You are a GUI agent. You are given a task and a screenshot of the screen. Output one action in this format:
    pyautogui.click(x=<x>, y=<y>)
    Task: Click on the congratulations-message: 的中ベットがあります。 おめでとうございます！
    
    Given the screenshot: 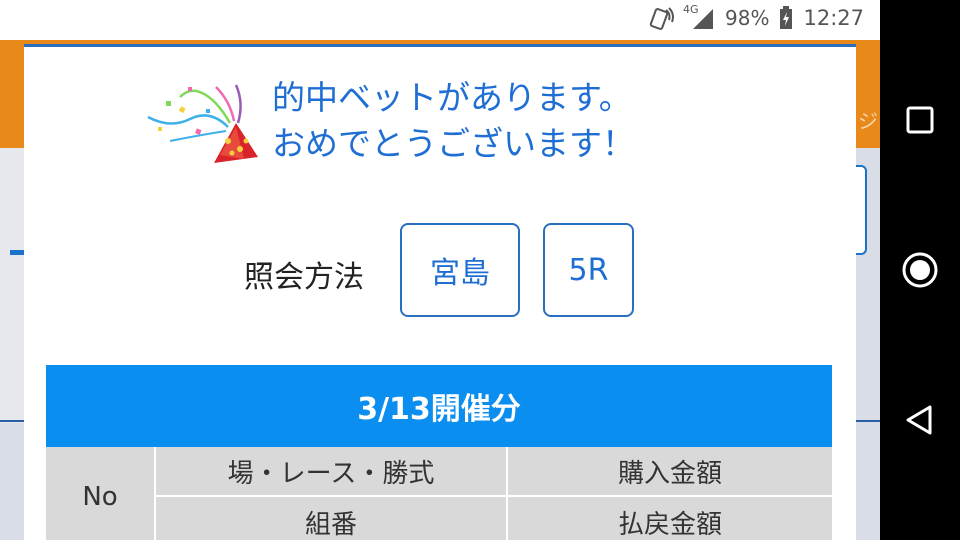 What is the action you would take?
    pyautogui.click(x=502, y=121)
    